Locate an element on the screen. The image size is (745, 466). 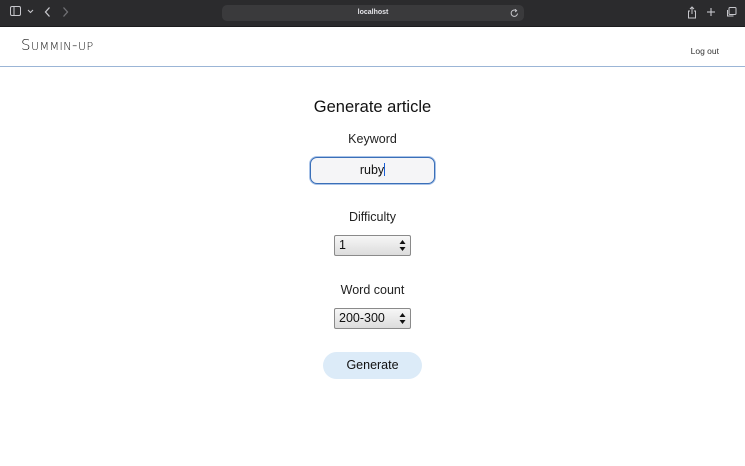
chevron-down-icon is located at coordinates (31, 13).